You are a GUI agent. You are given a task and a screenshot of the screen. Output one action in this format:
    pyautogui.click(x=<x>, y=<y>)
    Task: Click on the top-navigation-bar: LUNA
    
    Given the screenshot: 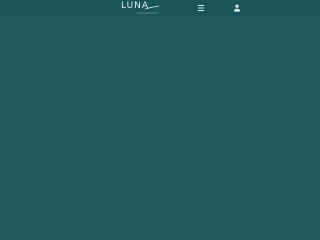 What is the action you would take?
    pyautogui.click(x=160, y=8)
    